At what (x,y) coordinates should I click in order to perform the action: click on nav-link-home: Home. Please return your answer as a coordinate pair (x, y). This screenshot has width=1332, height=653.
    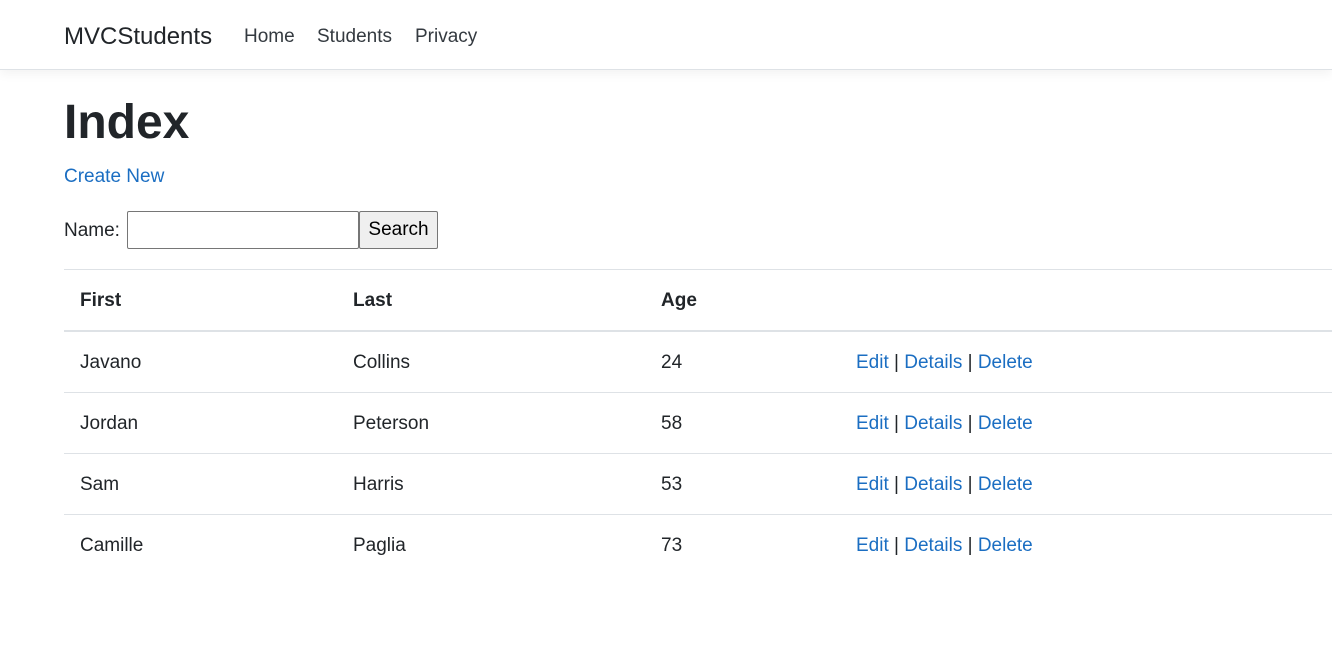
    Looking at the image, I should click on (269, 37).